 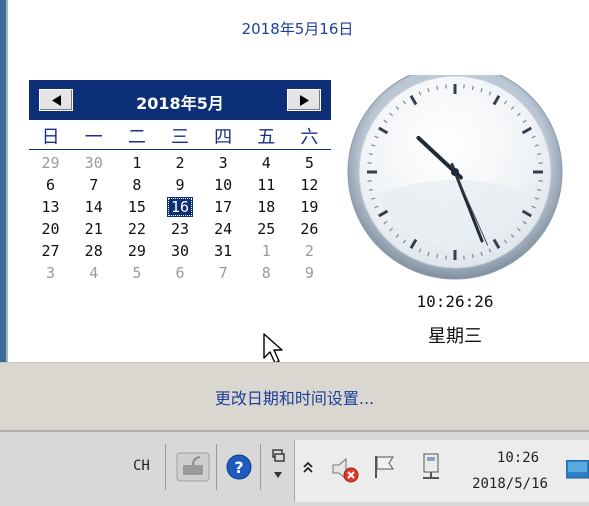 What do you see at coordinates (308, 467) in the screenshot?
I see `chevron-up-icon` at bounding box center [308, 467].